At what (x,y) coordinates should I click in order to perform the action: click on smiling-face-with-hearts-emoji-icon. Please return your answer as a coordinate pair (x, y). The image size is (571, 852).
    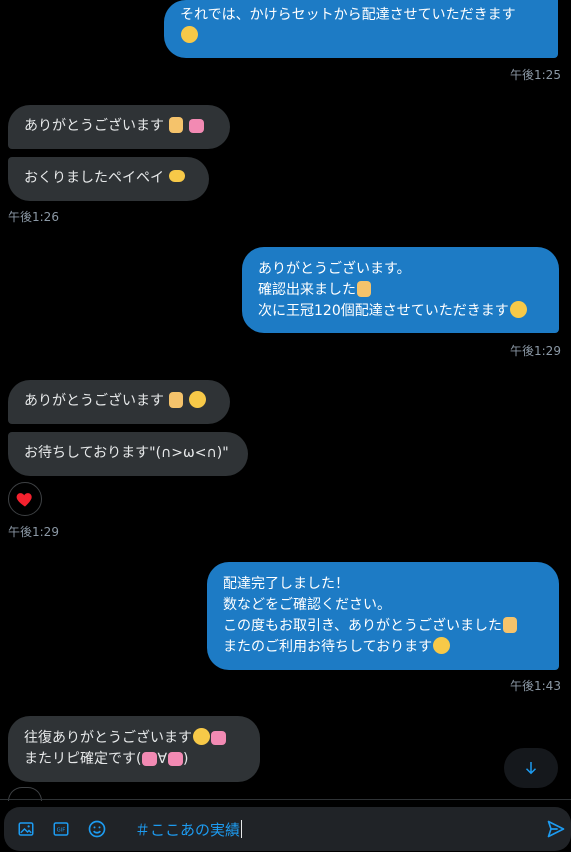
    Looking at the image, I should click on (442, 645).